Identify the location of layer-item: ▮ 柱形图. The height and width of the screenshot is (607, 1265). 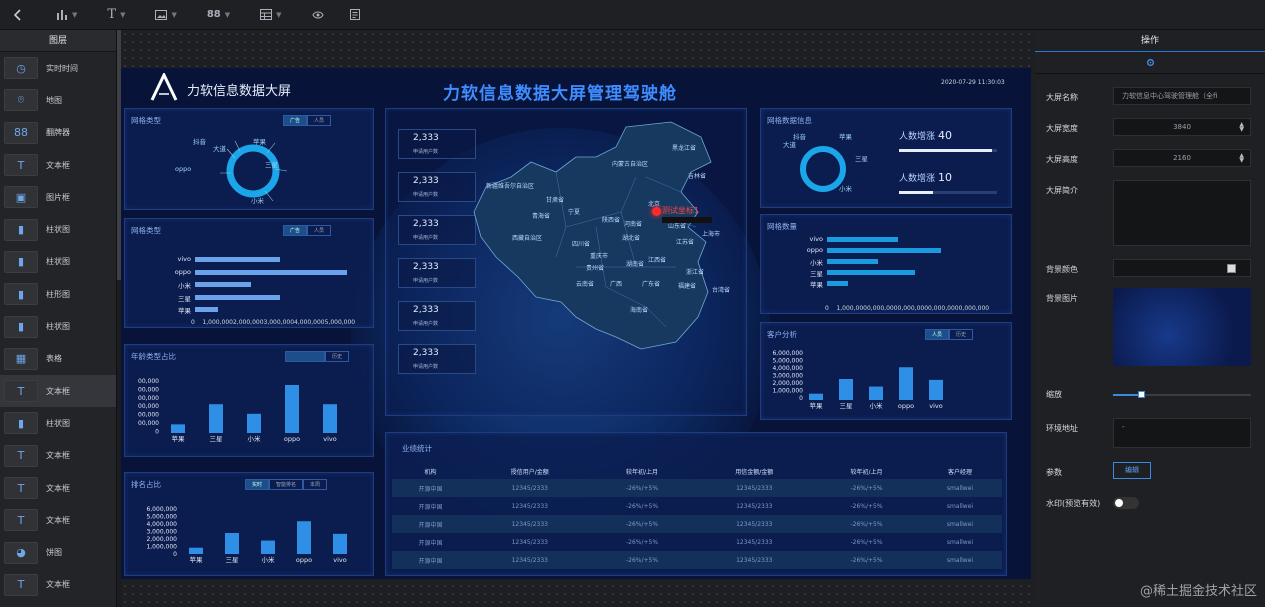
(58, 294).